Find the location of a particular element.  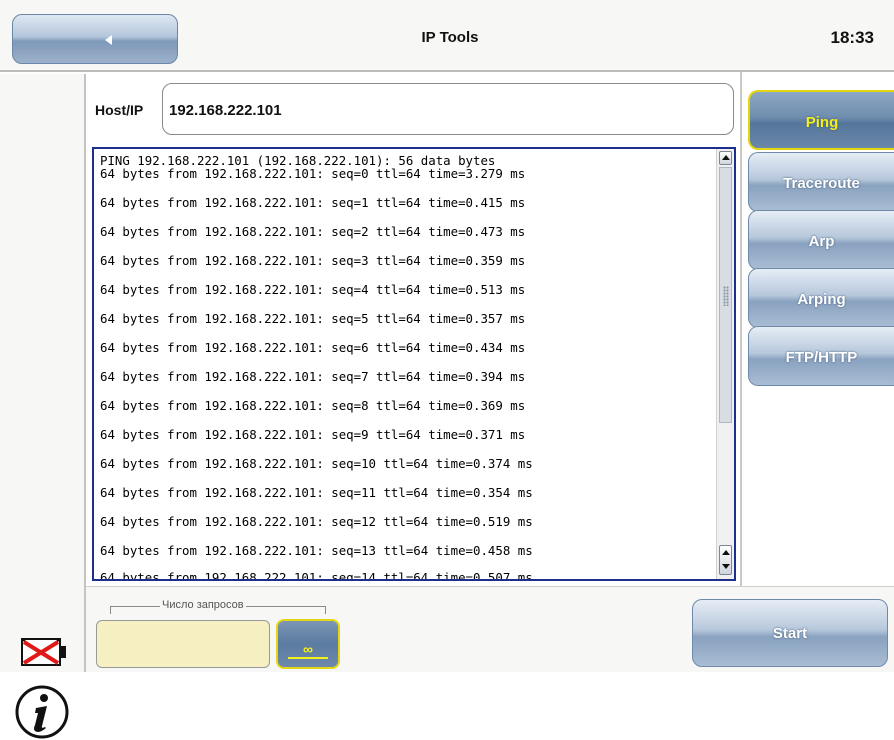

requests-count-input is located at coordinates (183, 644).